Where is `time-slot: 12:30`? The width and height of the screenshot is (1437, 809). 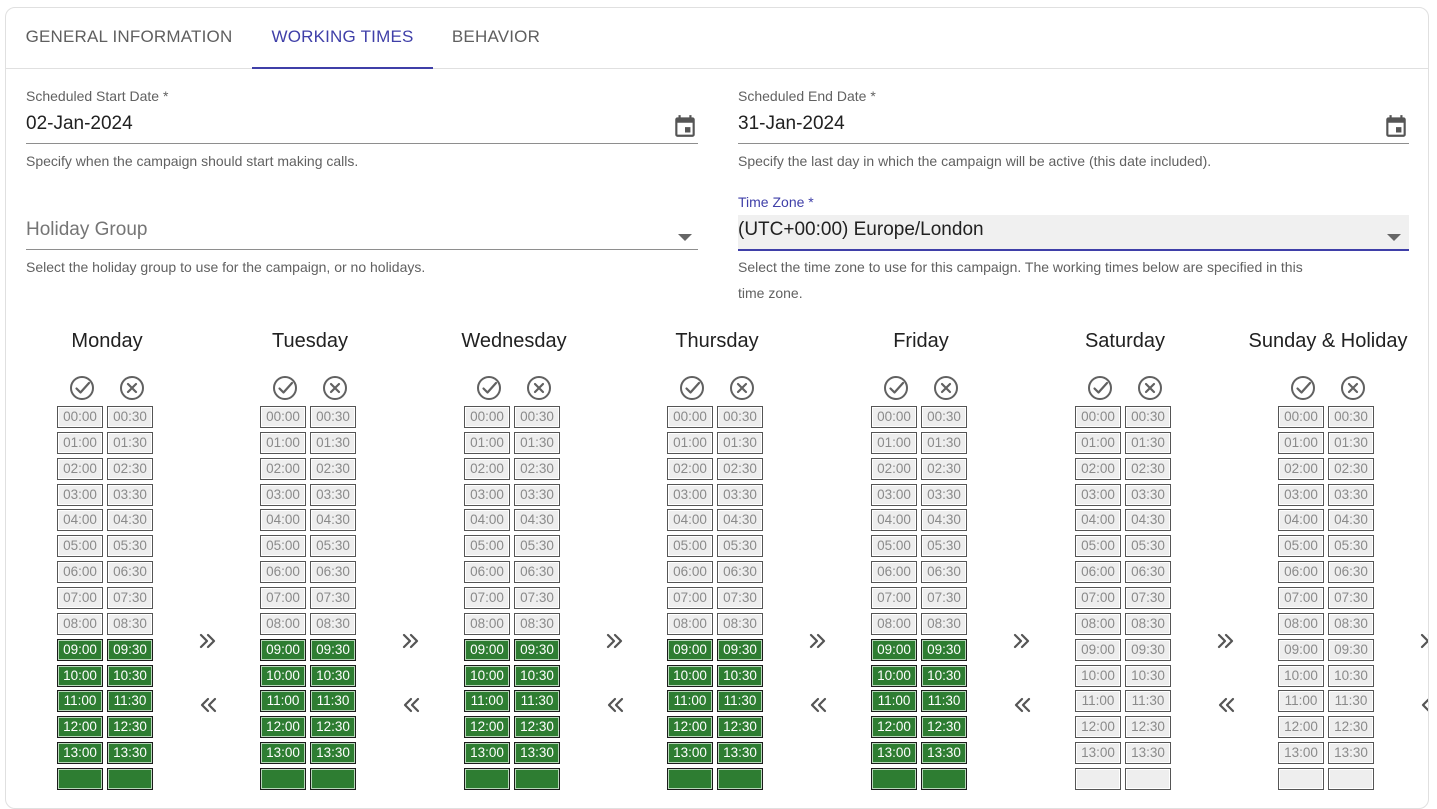 time-slot: 12:30 is located at coordinates (130, 727).